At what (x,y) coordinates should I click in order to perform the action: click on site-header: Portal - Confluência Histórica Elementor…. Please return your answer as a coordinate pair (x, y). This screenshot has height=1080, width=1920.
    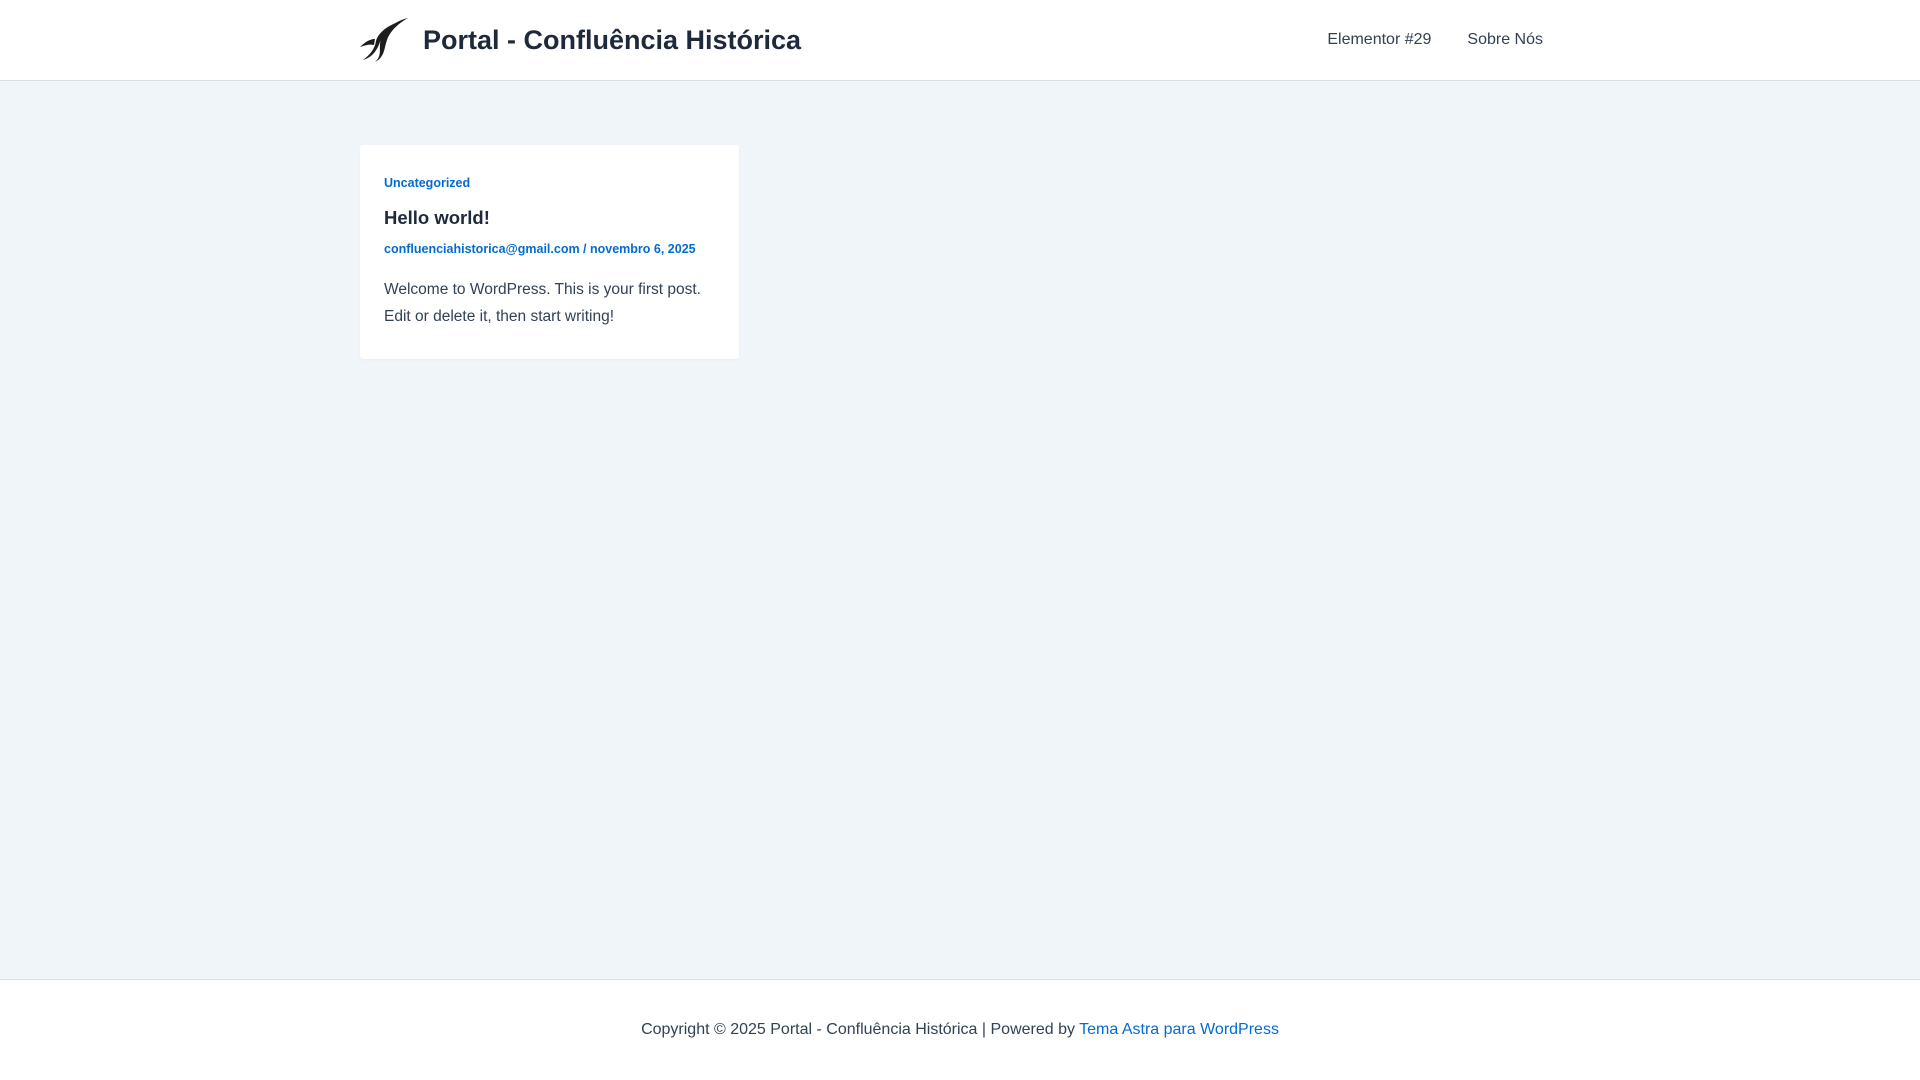
    Looking at the image, I should click on (960, 40).